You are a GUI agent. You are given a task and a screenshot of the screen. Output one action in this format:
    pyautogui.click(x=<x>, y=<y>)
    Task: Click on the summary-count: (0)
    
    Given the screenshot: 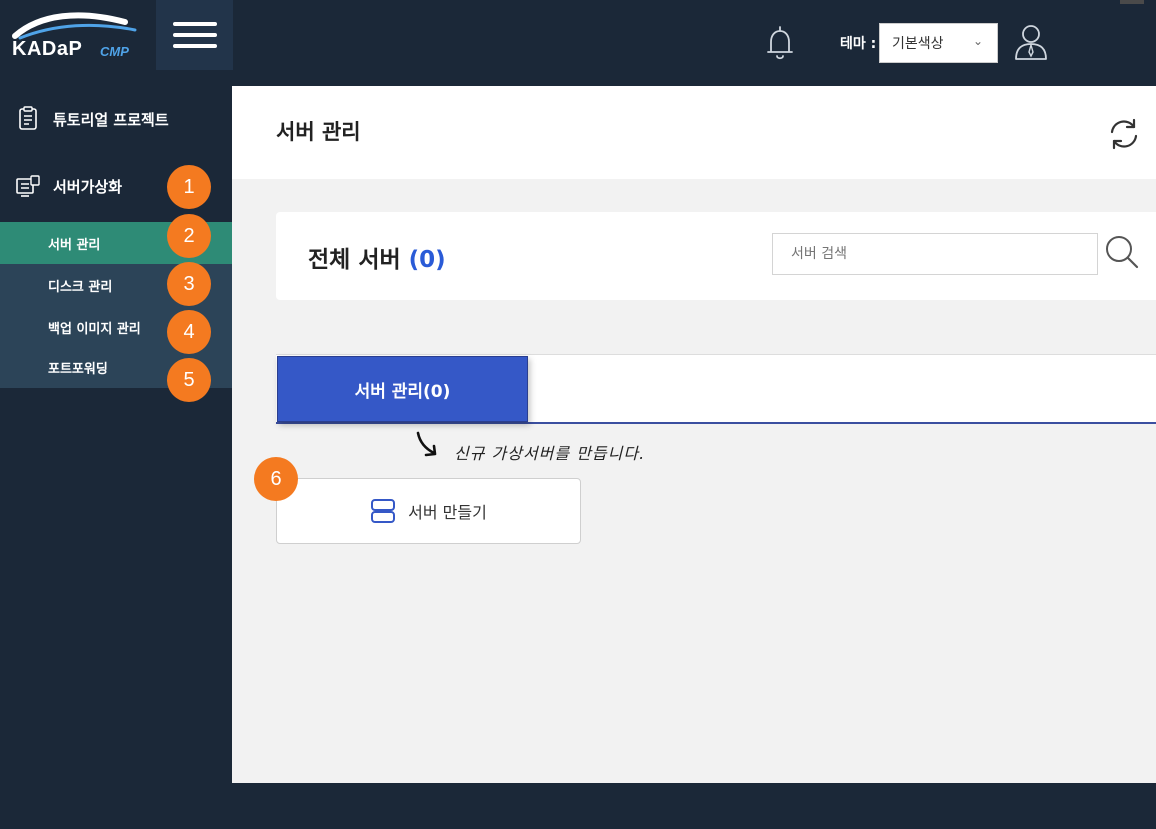 What is the action you would take?
    pyautogui.click(x=427, y=260)
    